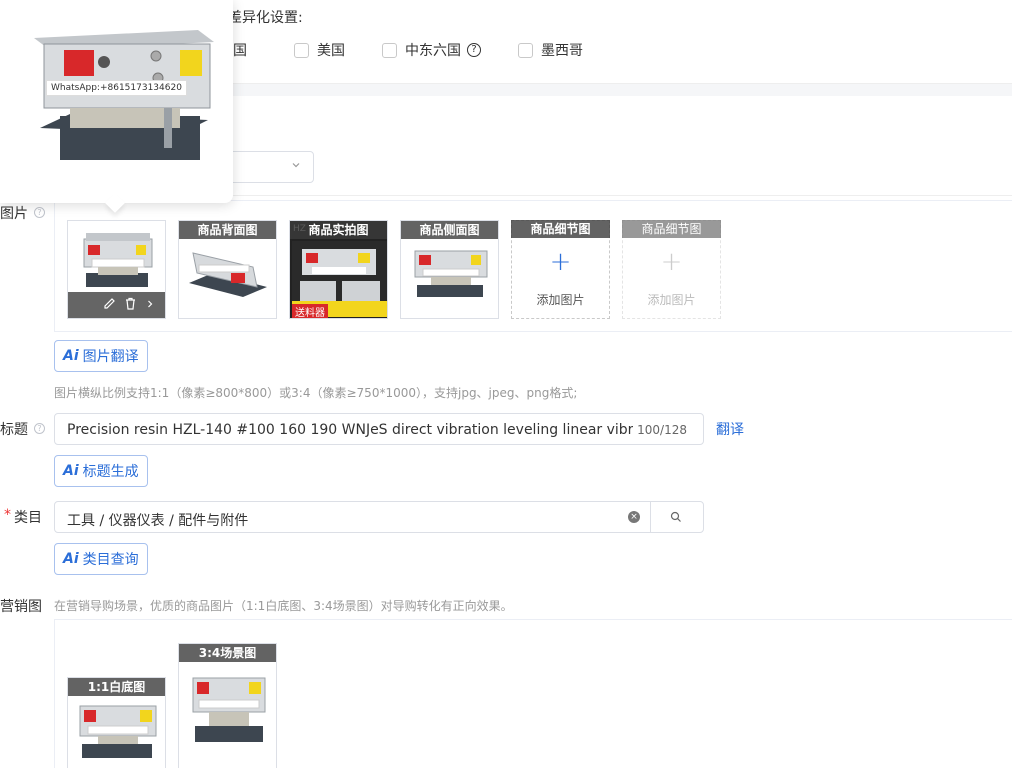 The width and height of the screenshot is (1012, 768). What do you see at coordinates (389, 50) in the screenshot?
I see `checkbox-middle-east` at bounding box center [389, 50].